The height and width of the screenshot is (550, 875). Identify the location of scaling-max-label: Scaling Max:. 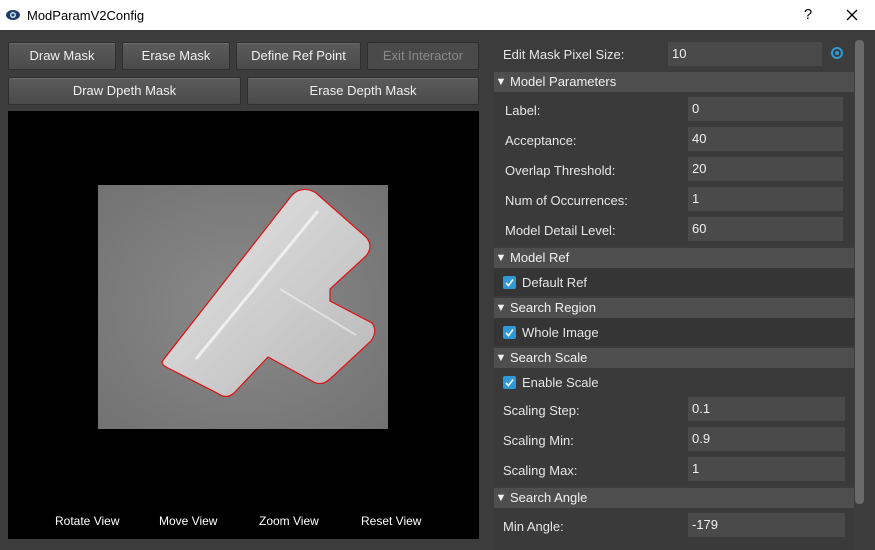
(540, 470).